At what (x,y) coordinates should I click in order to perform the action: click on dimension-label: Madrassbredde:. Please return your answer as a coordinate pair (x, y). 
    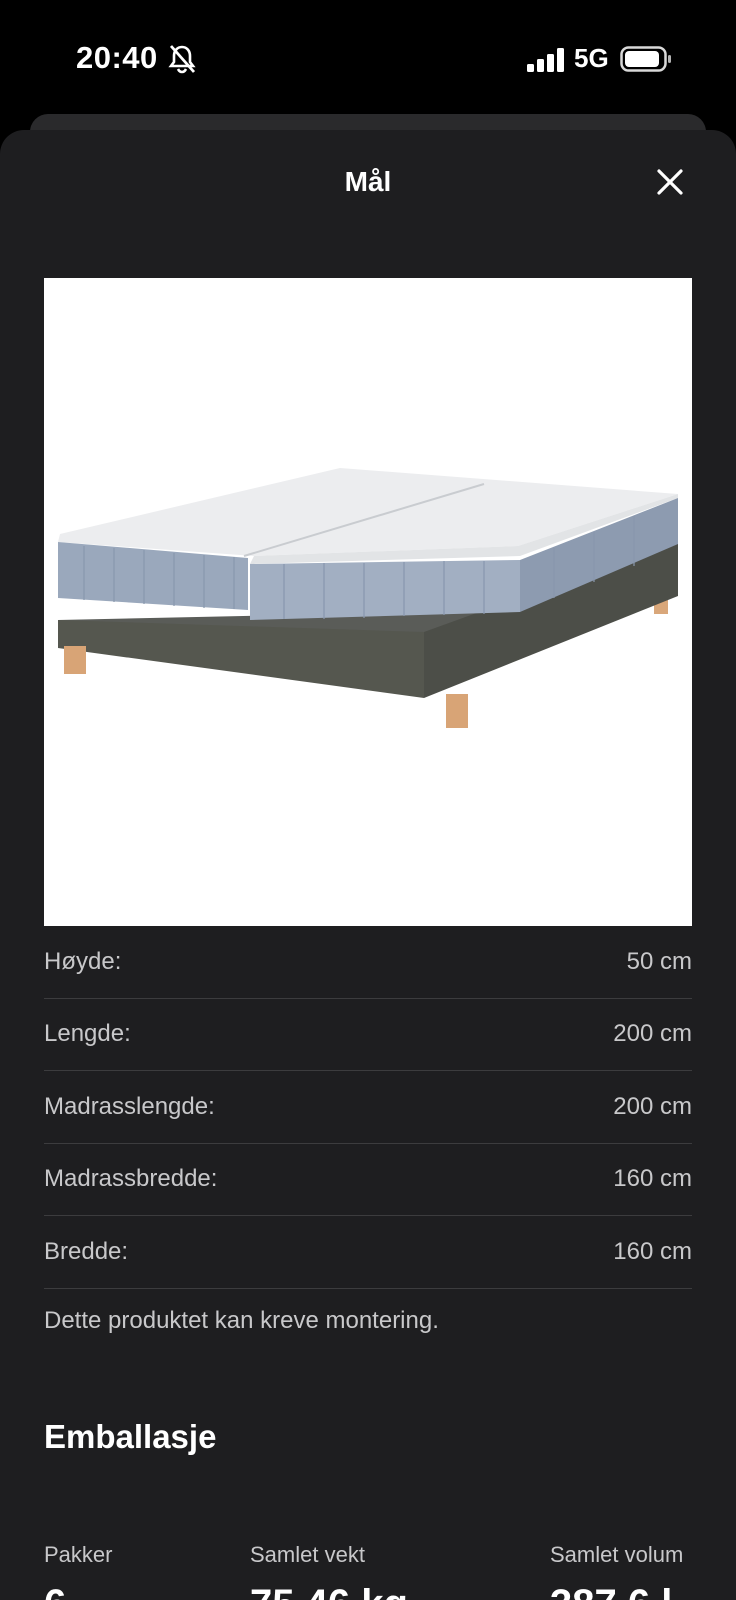
    Looking at the image, I should click on (131, 1179).